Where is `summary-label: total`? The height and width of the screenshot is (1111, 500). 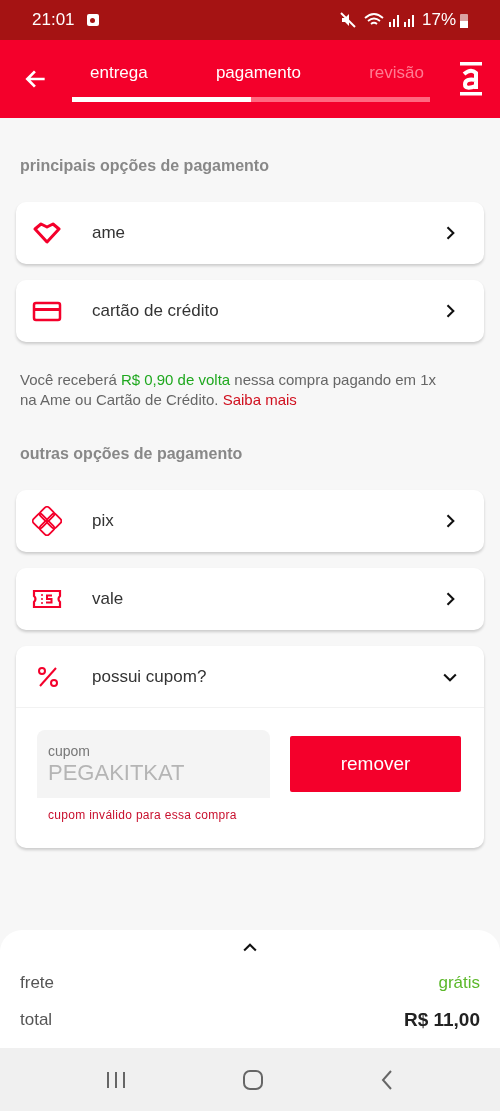 summary-label: total is located at coordinates (36, 1020).